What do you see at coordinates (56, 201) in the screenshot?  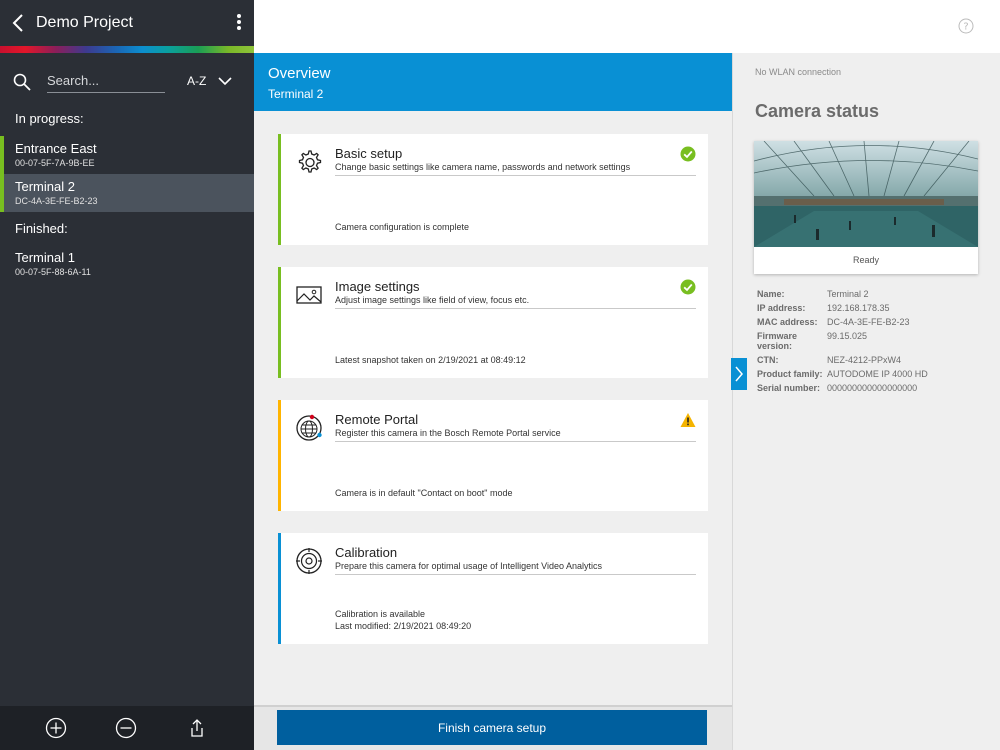 I see `list-item-mac: DC-4A-3E-FE-B2-23` at bounding box center [56, 201].